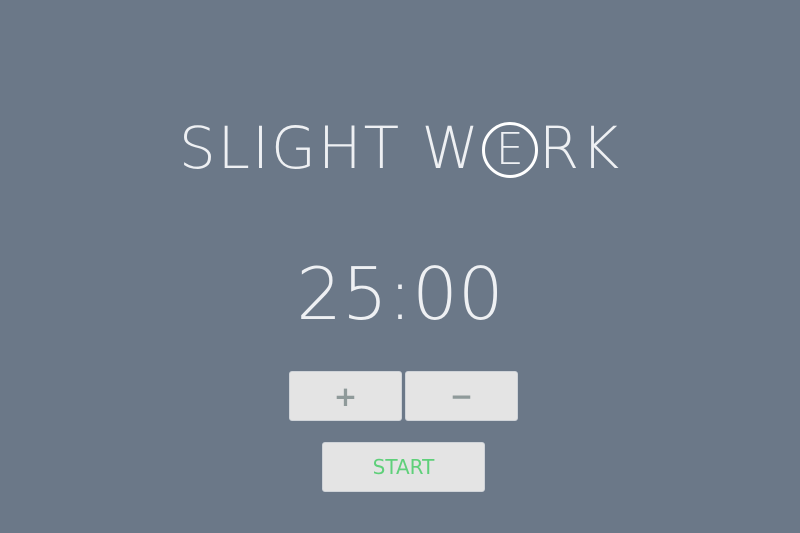 This screenshot has width=800, height=533. I want to click on logo-text-end: RK, so click(580, 148).